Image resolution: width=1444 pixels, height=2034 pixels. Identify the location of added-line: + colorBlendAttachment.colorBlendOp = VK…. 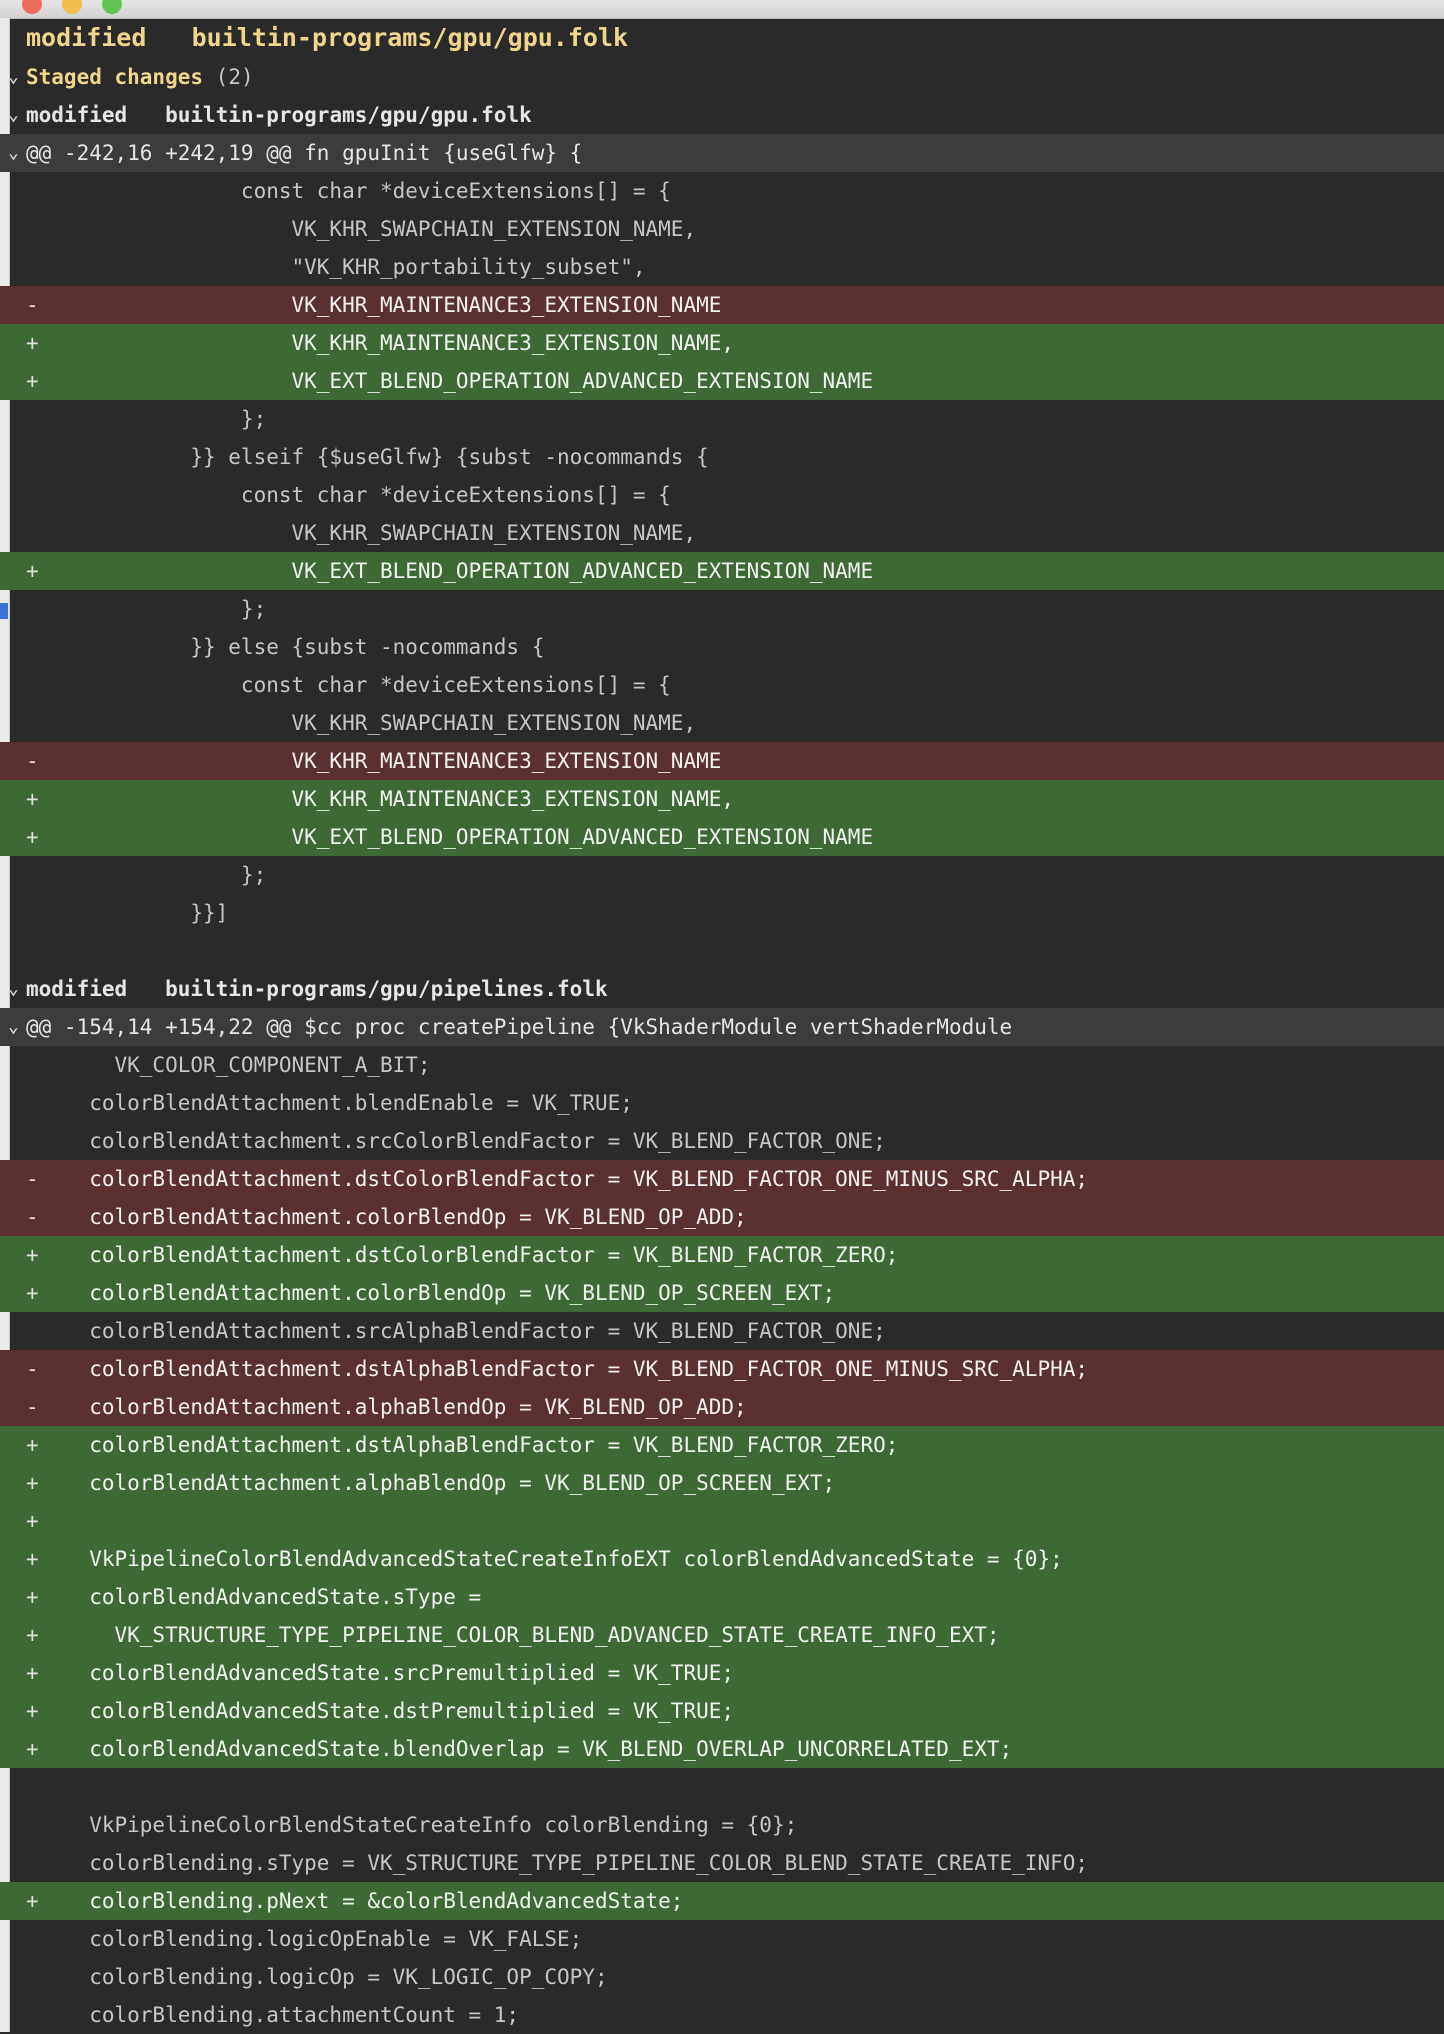
(722, 1293).